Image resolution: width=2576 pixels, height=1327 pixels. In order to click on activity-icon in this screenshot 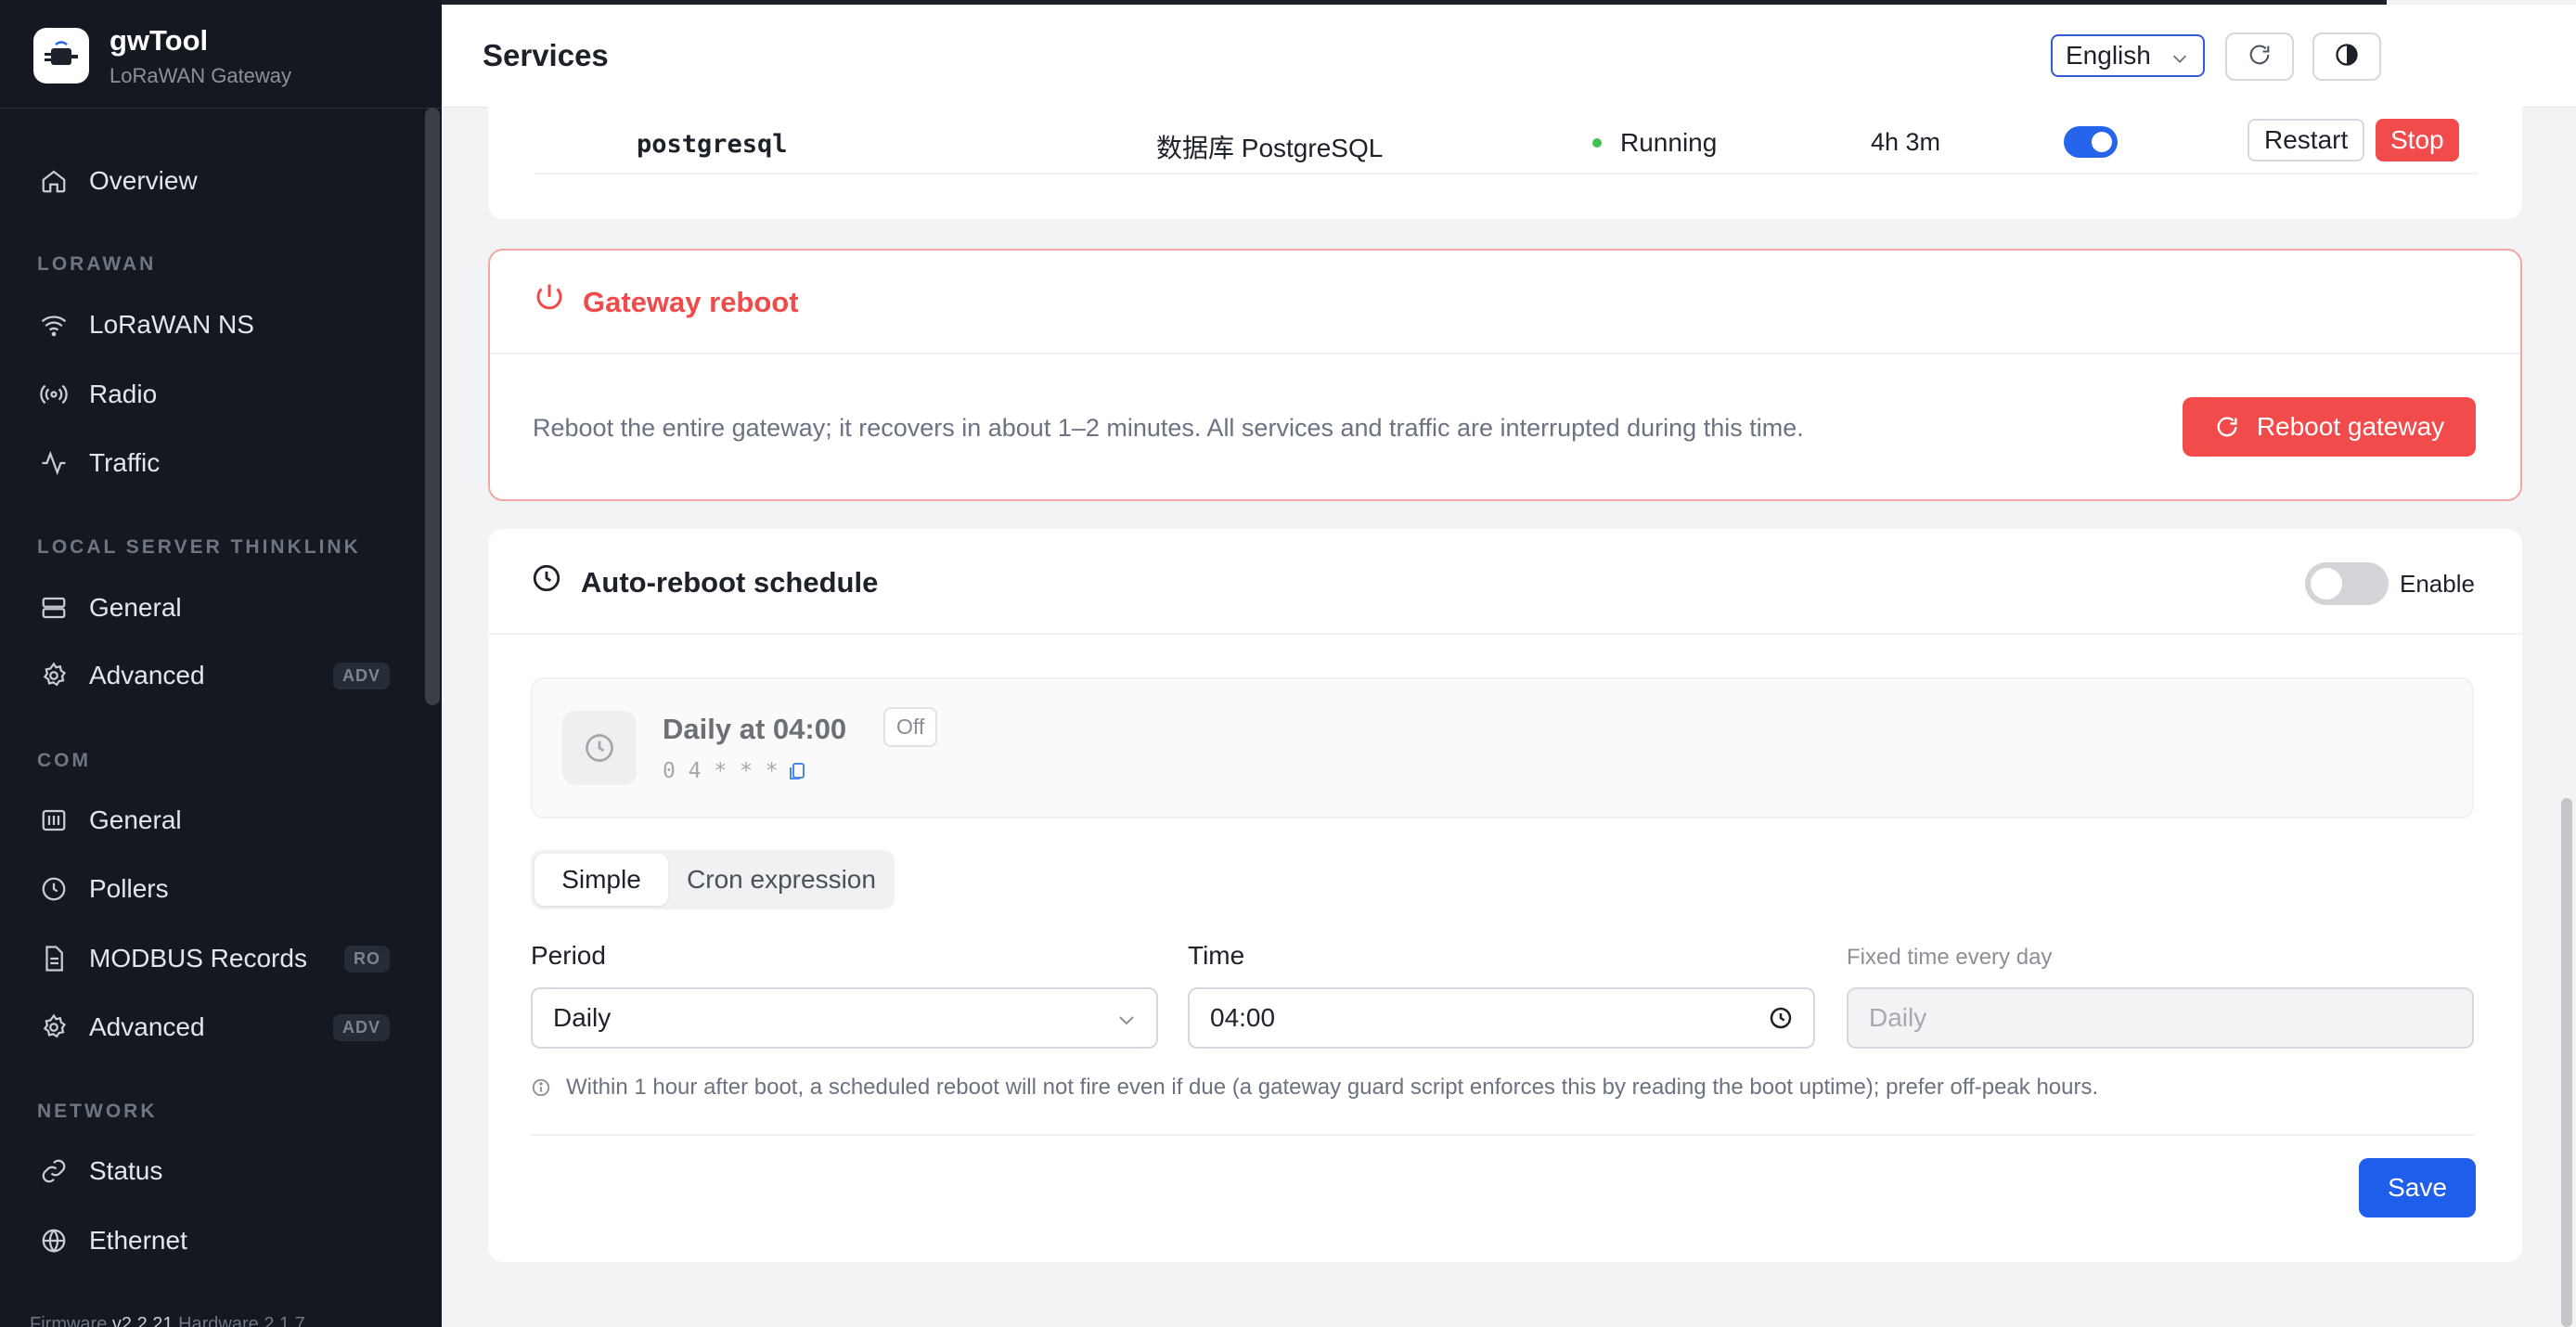, I will do `click(54, 463)`.